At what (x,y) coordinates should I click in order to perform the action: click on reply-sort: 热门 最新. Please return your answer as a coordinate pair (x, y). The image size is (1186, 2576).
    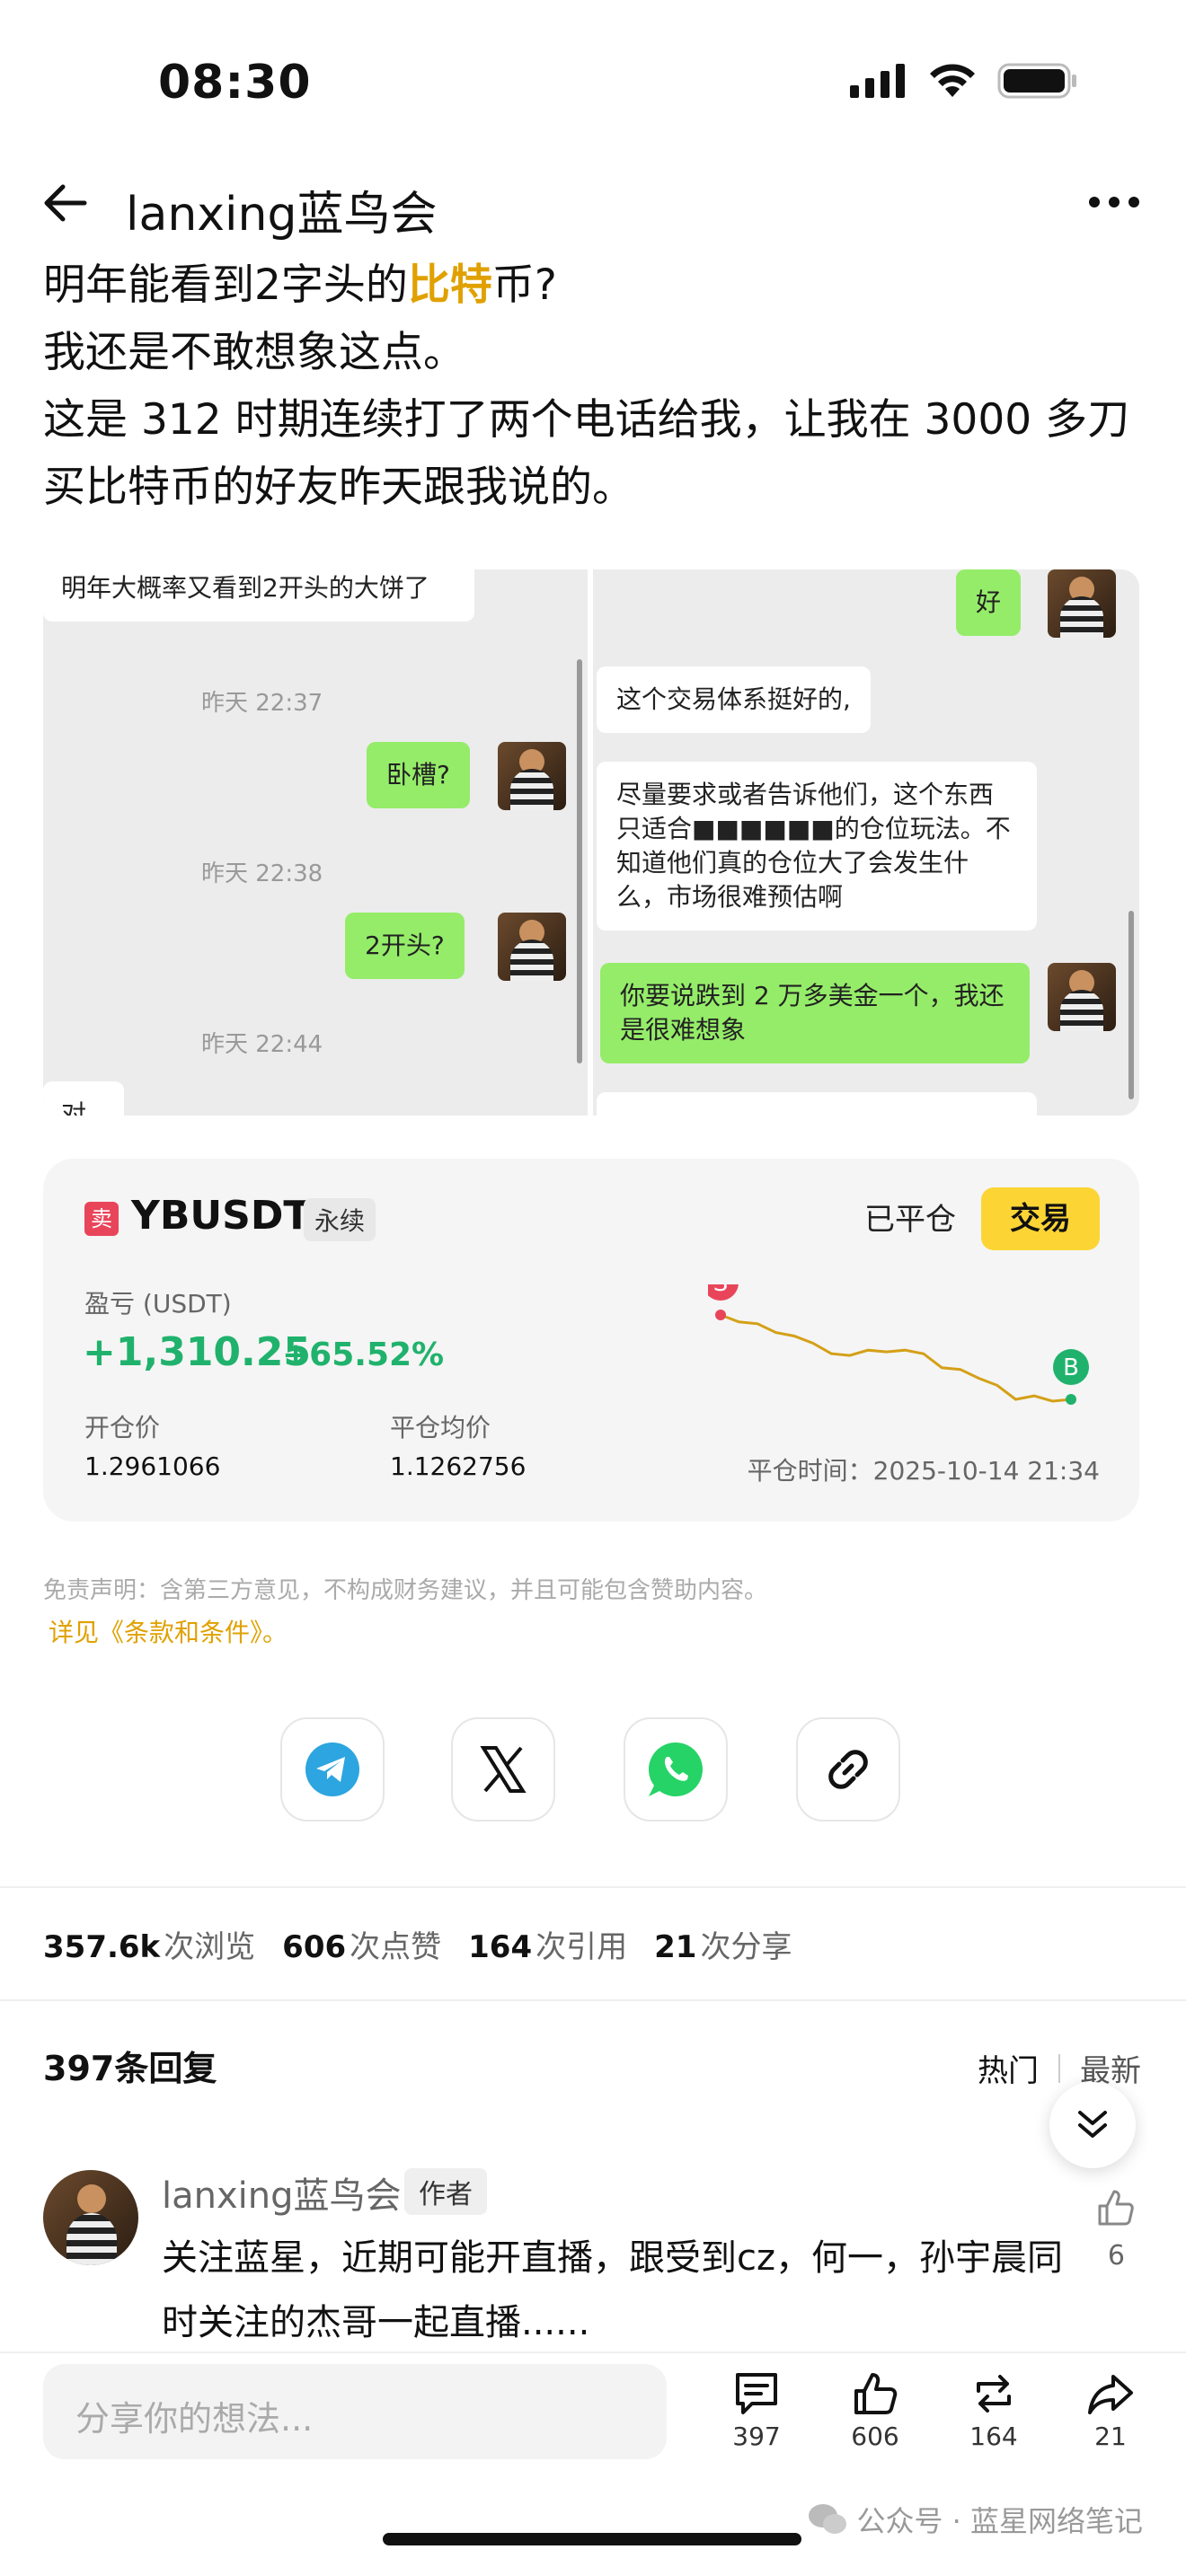
    Looking at the image, I should click on (1059, 2068).